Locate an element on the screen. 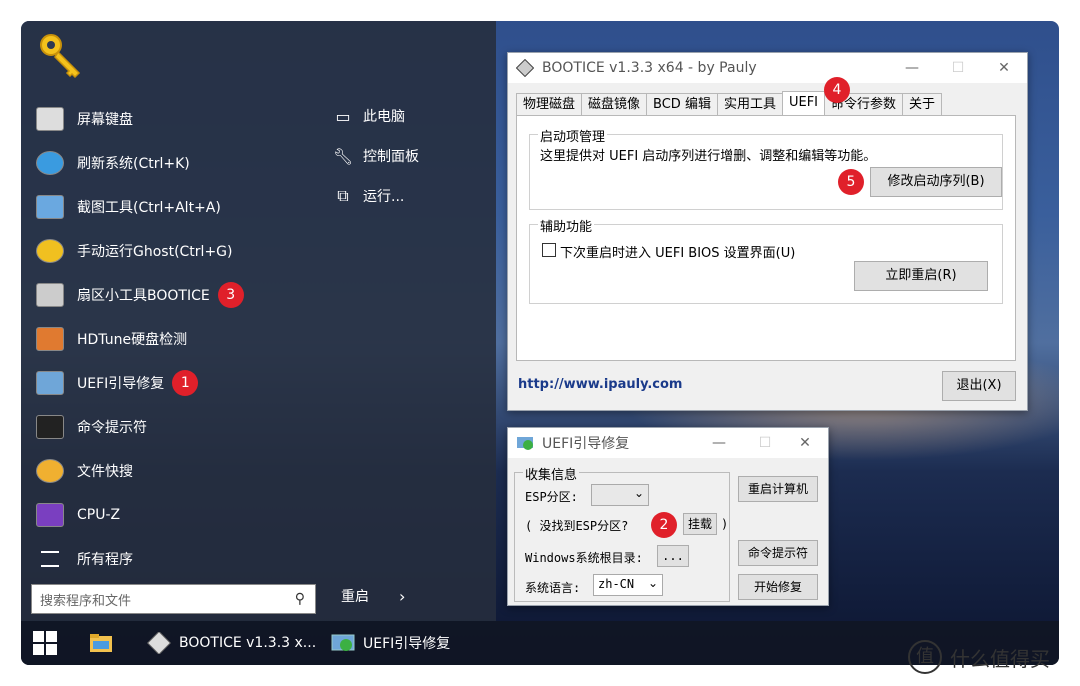 This screenshot has width=1080, height=686. watermark: 值 什么值得买 is located at coordinates (979, 657).